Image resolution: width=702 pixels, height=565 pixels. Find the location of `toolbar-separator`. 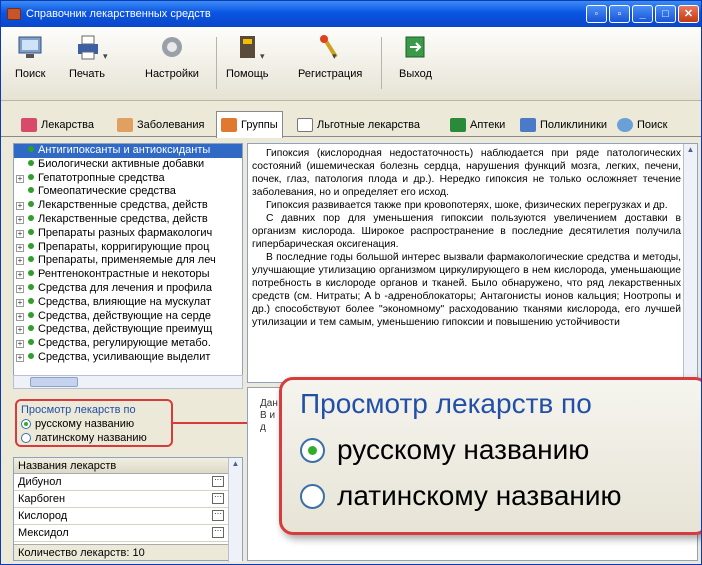

toolbar-separator is located at coordinates (216, 63).